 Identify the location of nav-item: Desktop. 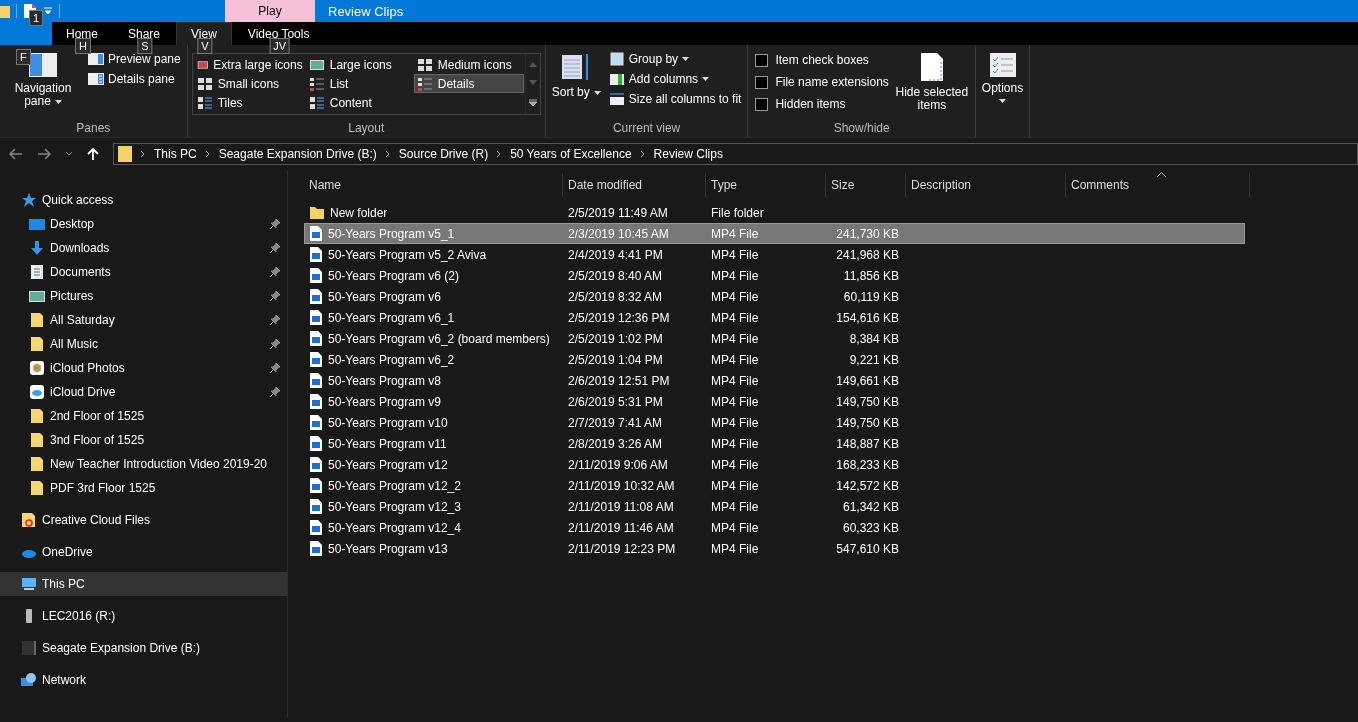
(143, 224).